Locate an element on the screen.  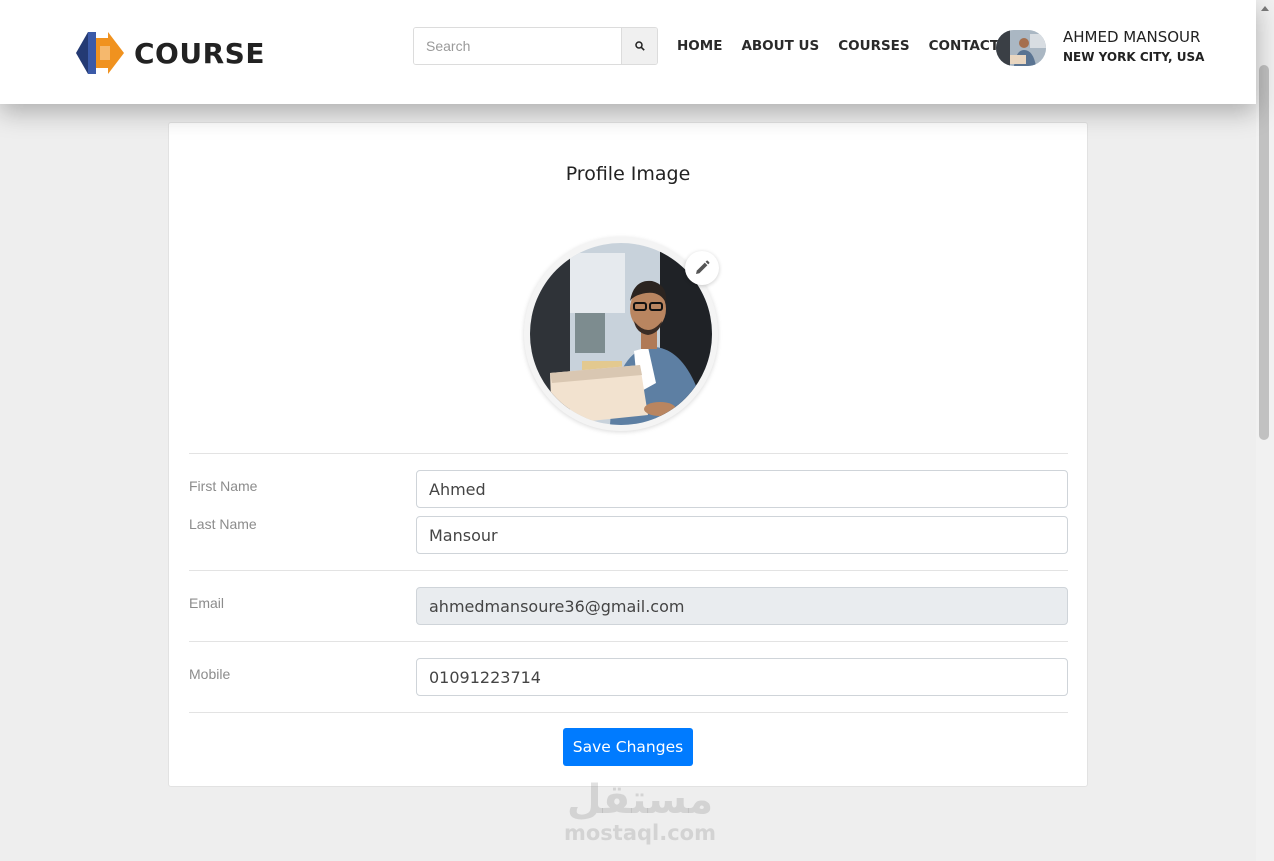
nav-home: HOME is located at coordinates (699, 46).